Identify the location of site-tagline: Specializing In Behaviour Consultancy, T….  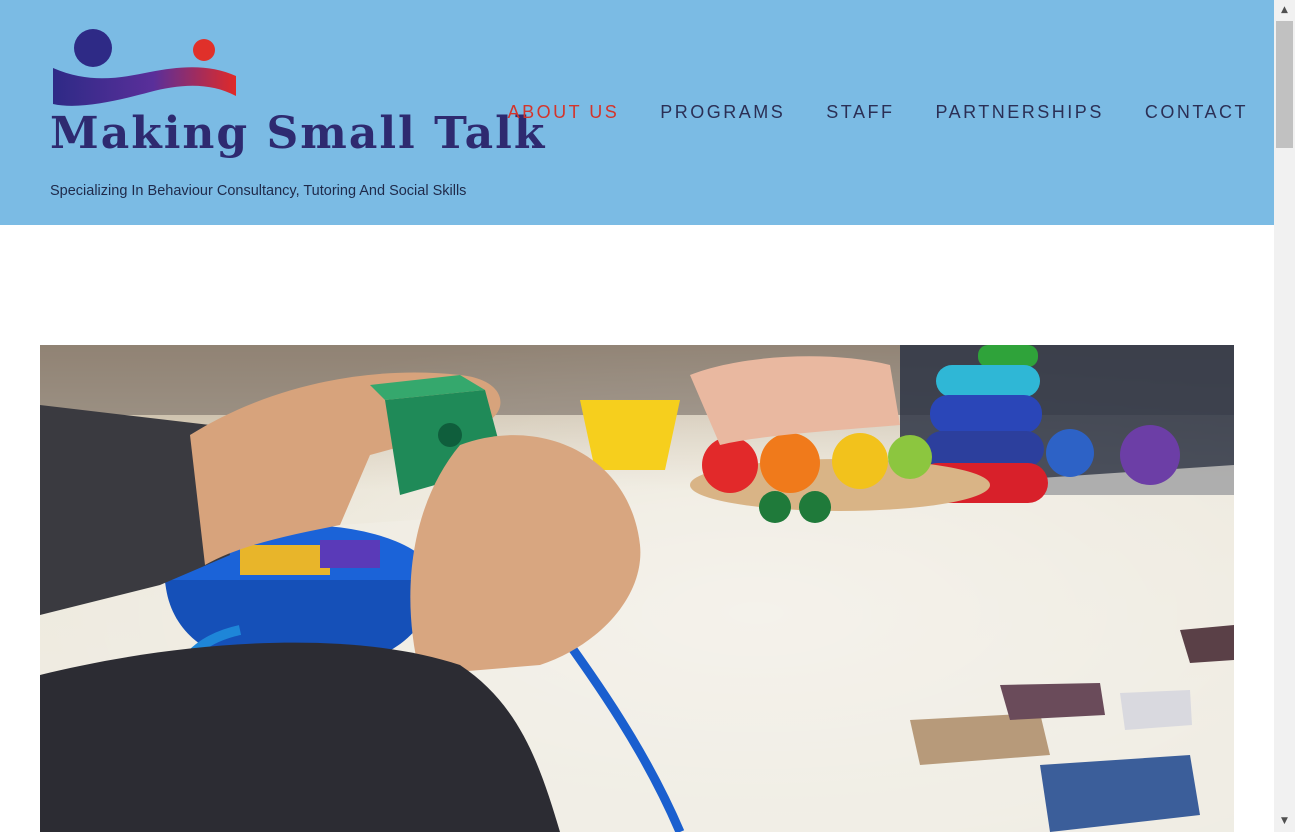
(258, 191).